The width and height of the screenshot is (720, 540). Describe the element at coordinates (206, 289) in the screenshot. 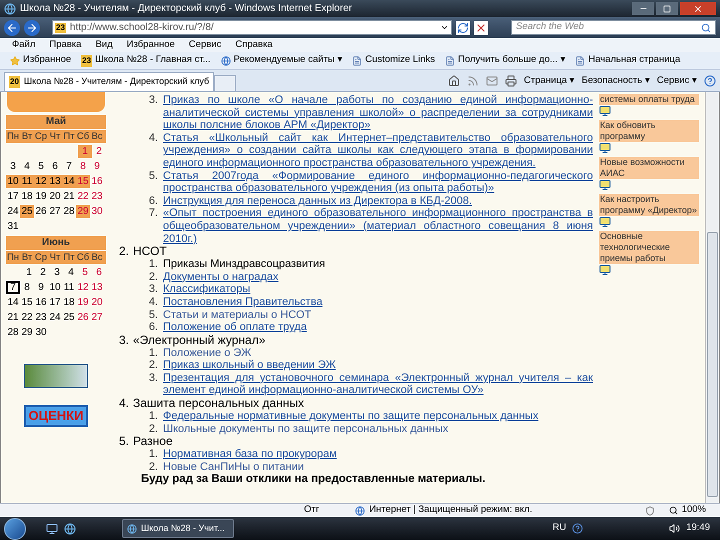

I see `document-link: Классификаторы` at that location.